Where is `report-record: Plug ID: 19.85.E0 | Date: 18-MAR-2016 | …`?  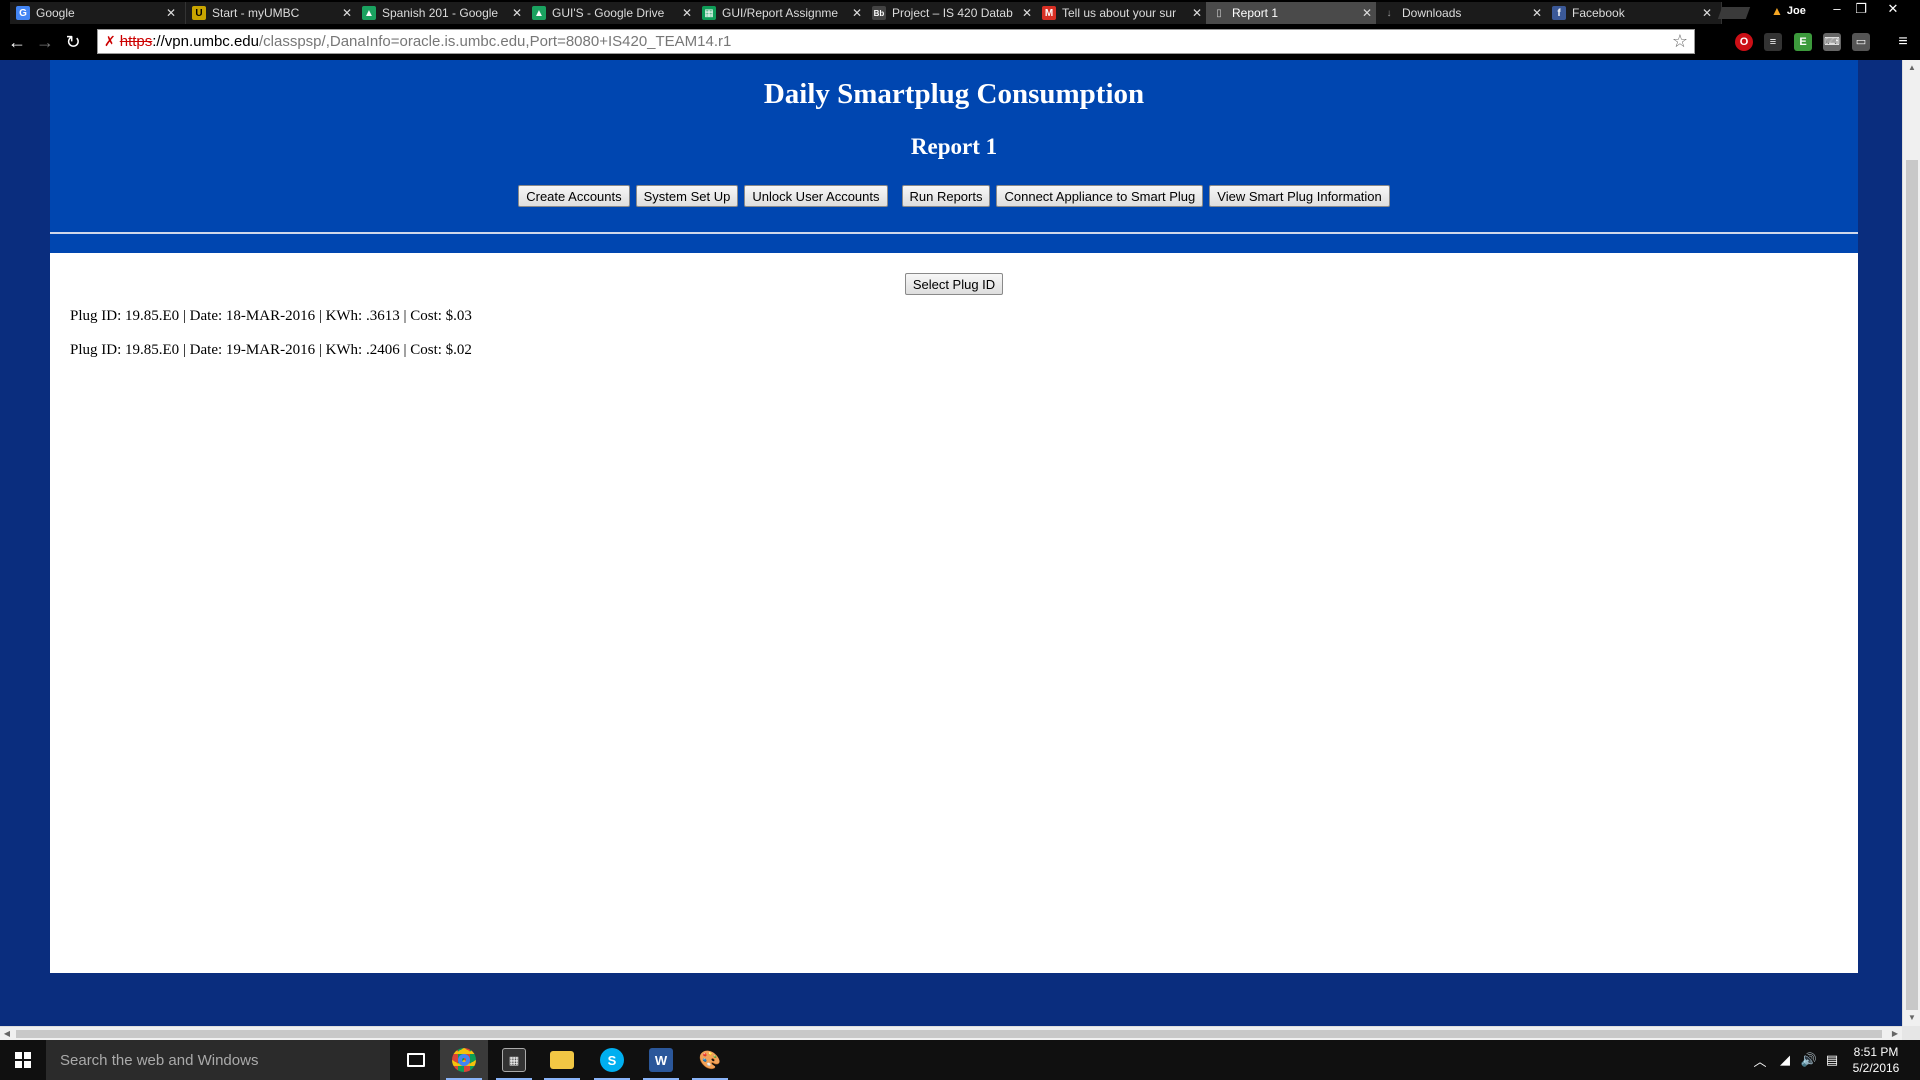 report-record: Plug ID: 19.85.E0 | Date: 18-MAR-2016 | … is located at coordinates (271, 316).